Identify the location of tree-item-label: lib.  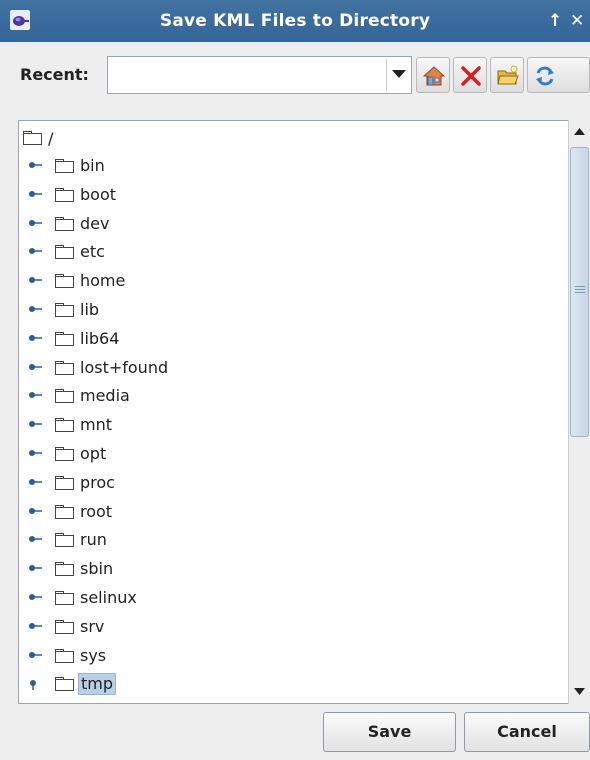
(90, 309).